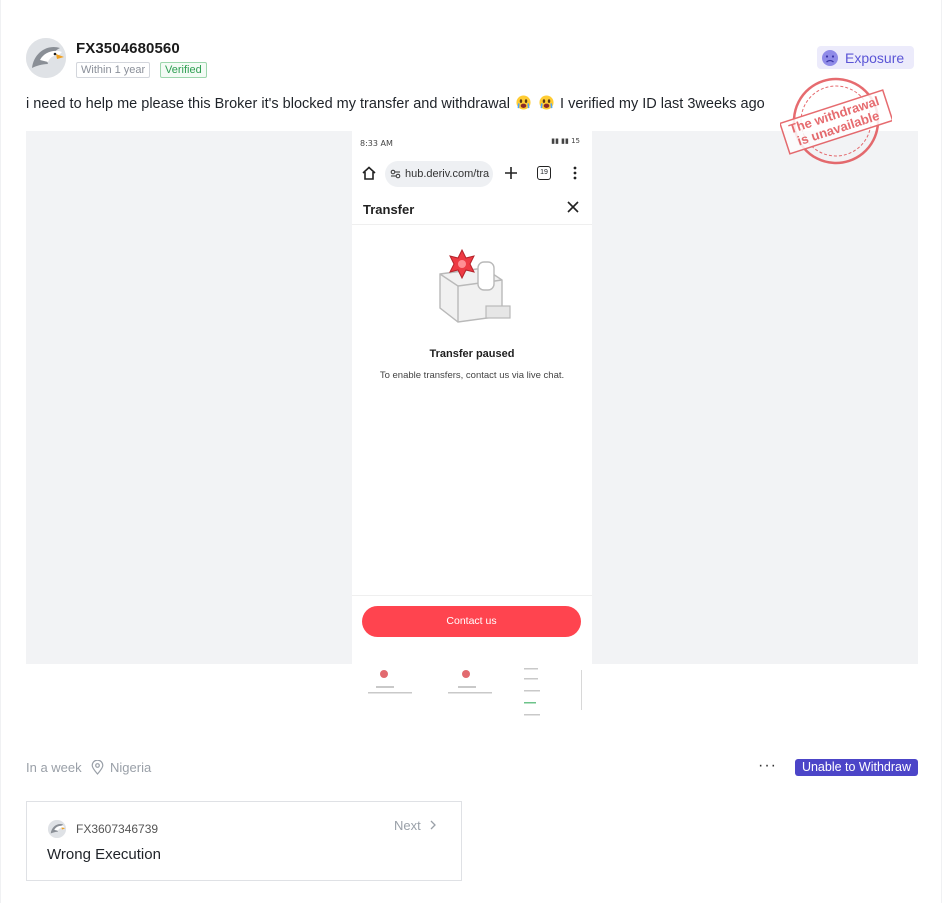 The image size is (942, 903). I want to click on post-text-part2: I verified my ID last 3weeks ago, so click(662, 104).